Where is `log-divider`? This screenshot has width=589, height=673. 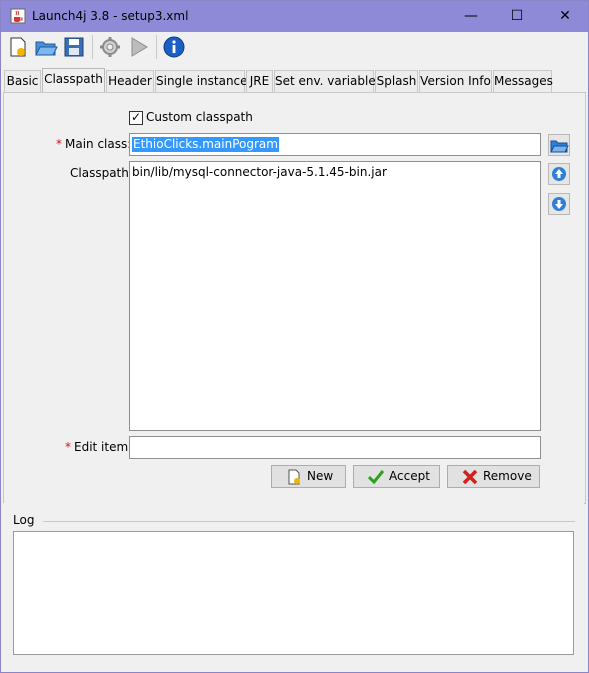
log-divider is located at coordinates (309, 521).